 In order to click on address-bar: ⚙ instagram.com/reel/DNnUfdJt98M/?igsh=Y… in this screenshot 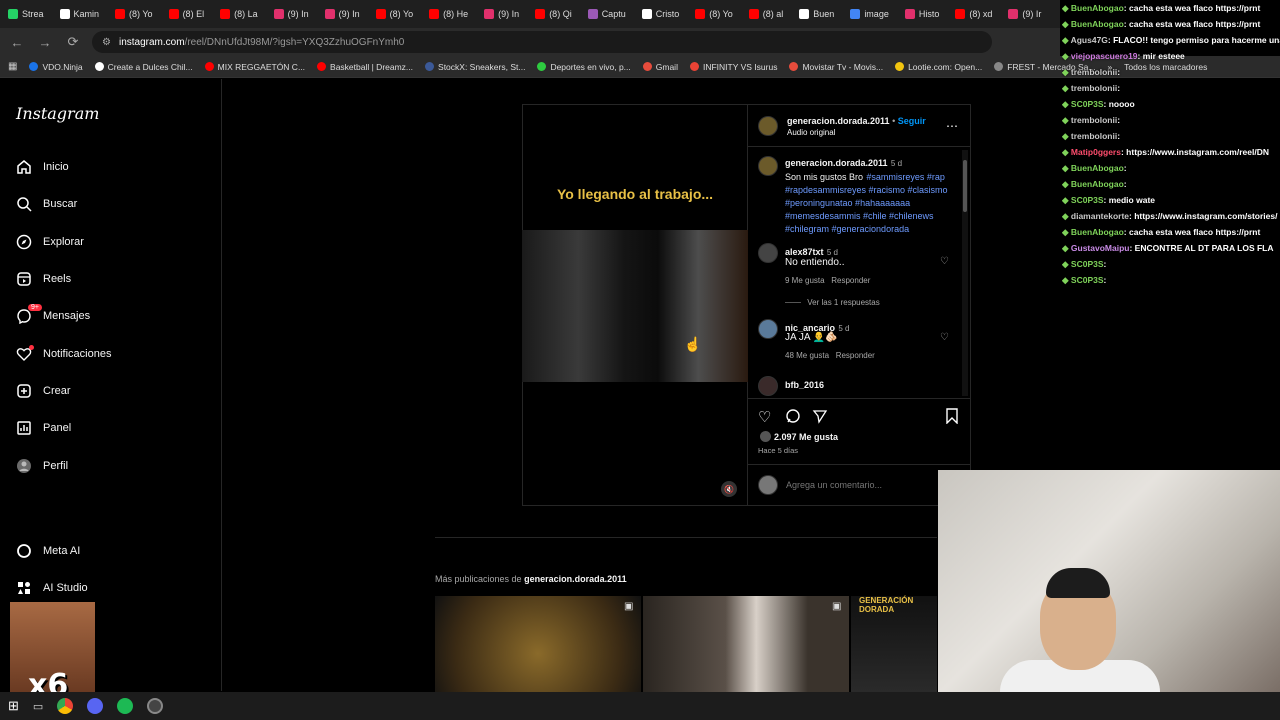, I will do `click(542, 42)`.